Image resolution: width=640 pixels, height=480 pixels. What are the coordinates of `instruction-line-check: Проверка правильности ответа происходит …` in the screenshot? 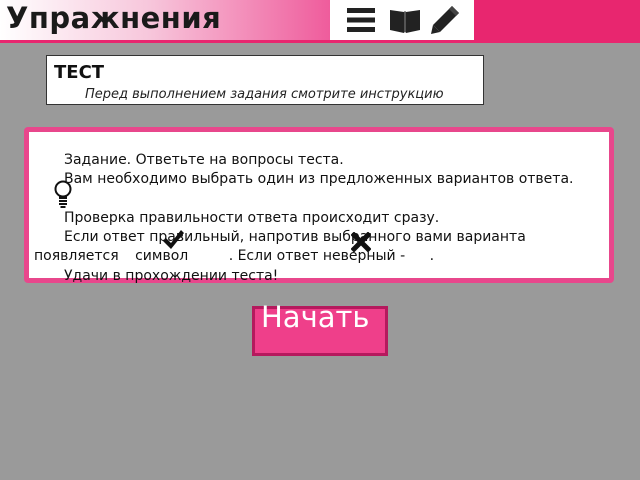 It's located at (321, 218).